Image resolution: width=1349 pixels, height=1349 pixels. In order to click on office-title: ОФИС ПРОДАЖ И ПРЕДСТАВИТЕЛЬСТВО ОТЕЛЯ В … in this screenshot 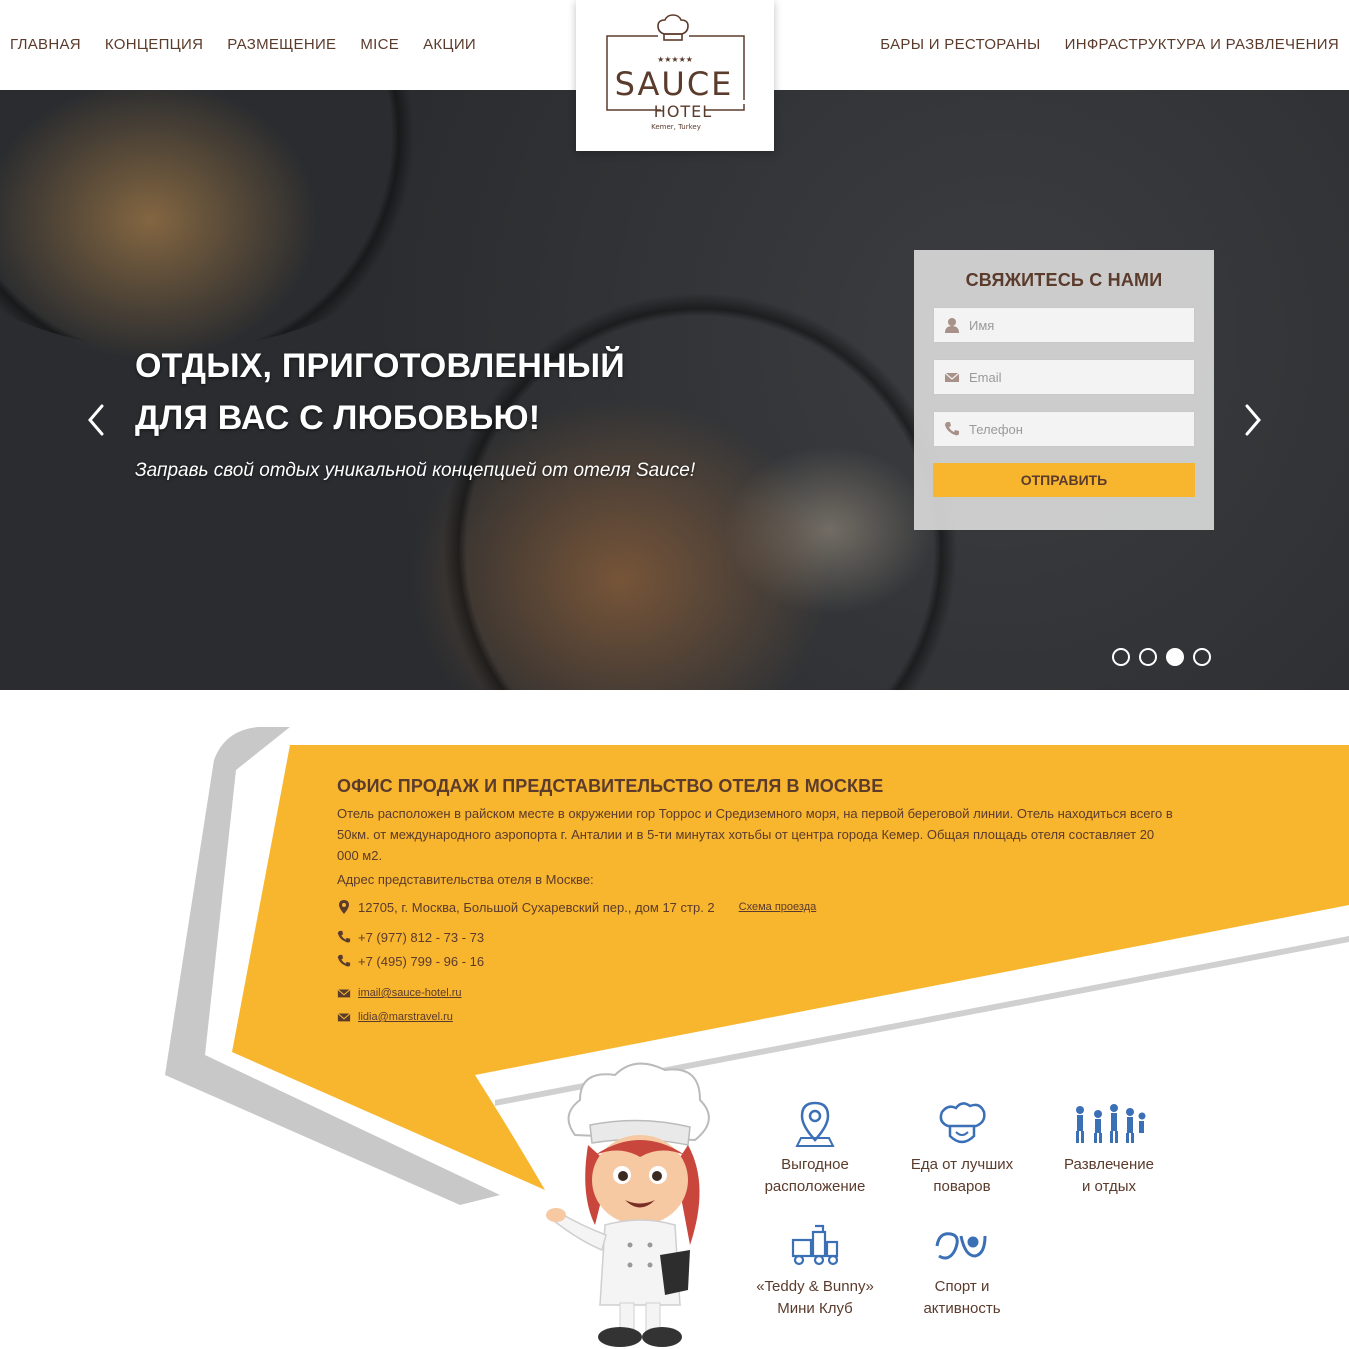, I will do `click(610, 786)`.